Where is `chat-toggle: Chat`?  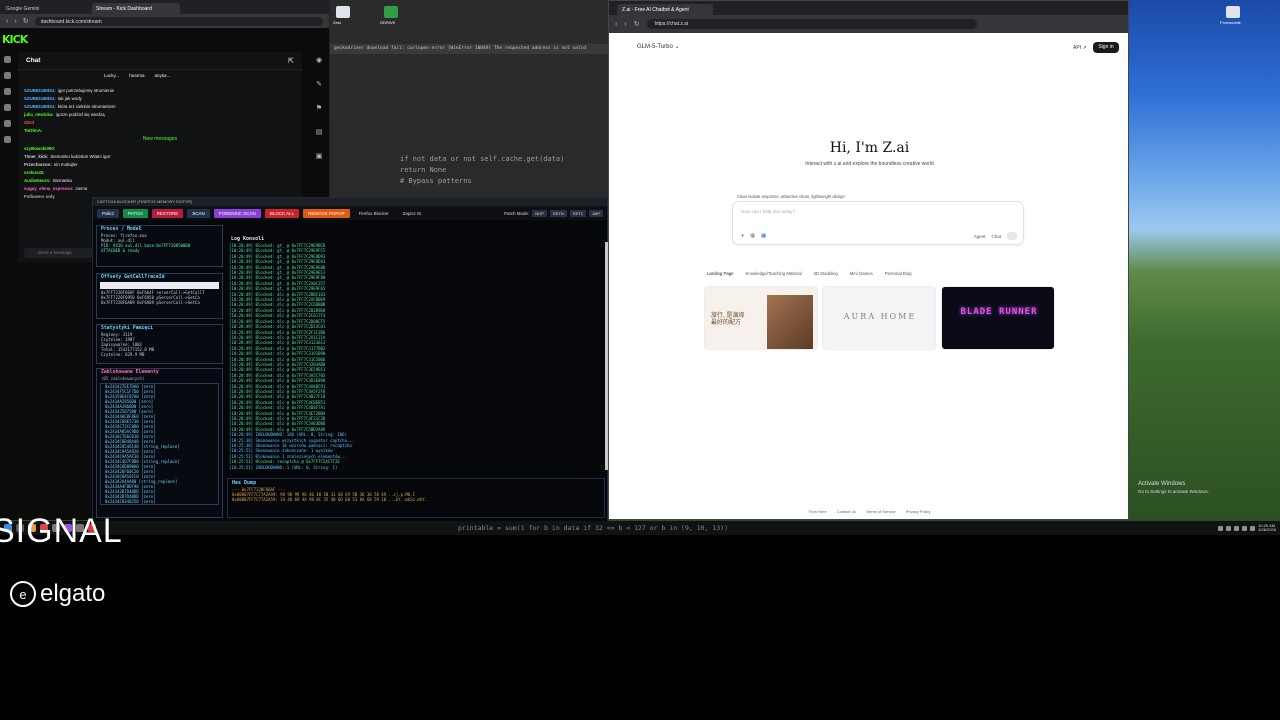
chat-toggle: Chat is located at coordinates (996, 236).